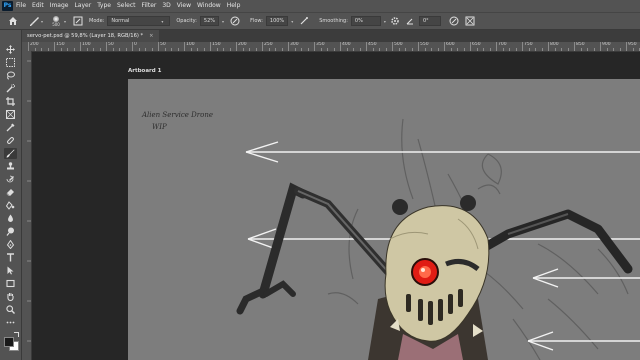 The width and height of the screenshot is (640, 360). Describe the element at coordinates (82, 6) in the screenshot. I see `menu-layer: Layer` at that location.